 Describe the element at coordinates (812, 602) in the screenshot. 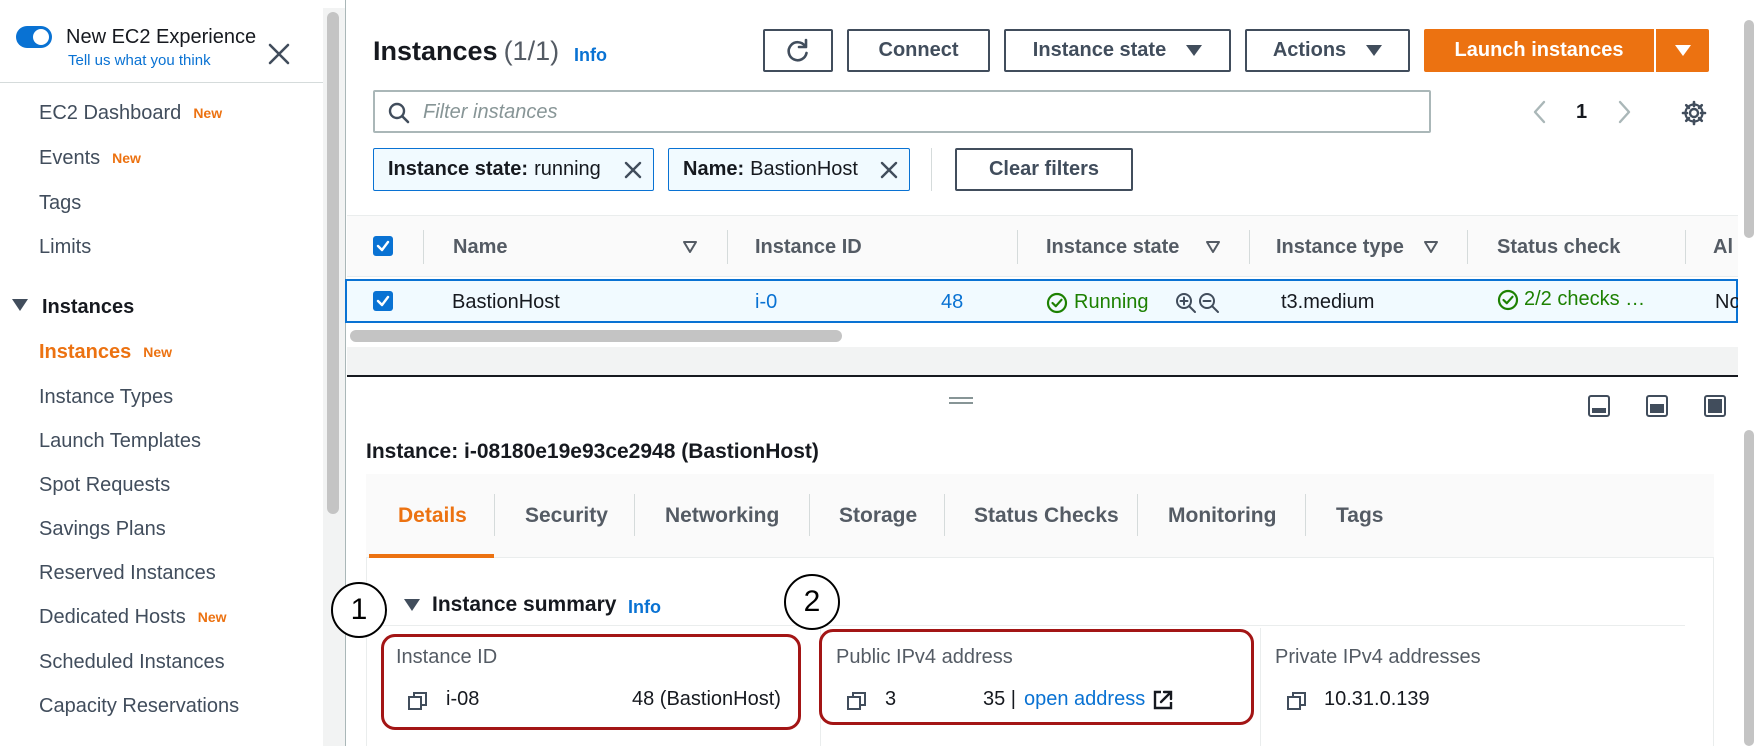

I see `callout-2: 2` at that location.